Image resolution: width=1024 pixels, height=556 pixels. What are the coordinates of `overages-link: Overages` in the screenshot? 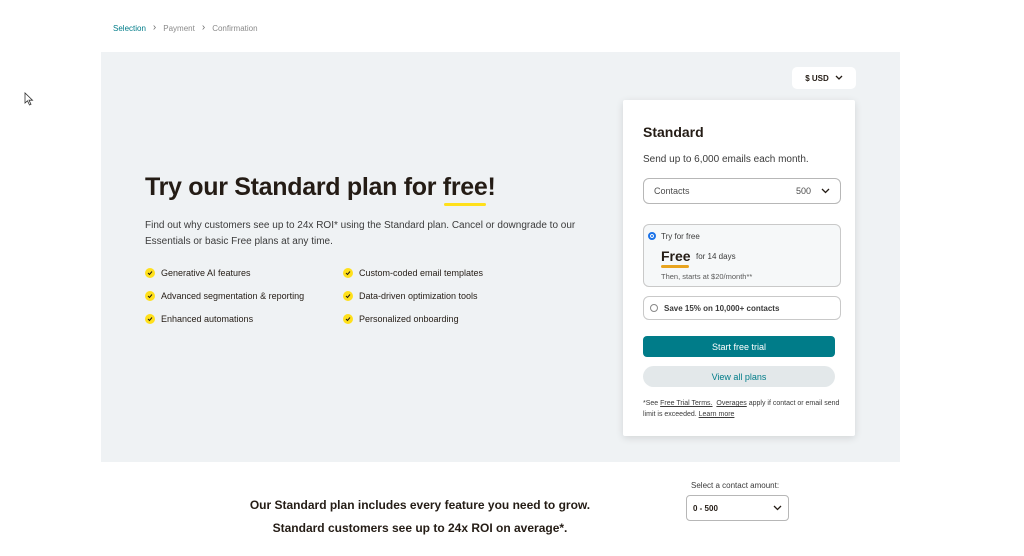 It's located at (731, 403).